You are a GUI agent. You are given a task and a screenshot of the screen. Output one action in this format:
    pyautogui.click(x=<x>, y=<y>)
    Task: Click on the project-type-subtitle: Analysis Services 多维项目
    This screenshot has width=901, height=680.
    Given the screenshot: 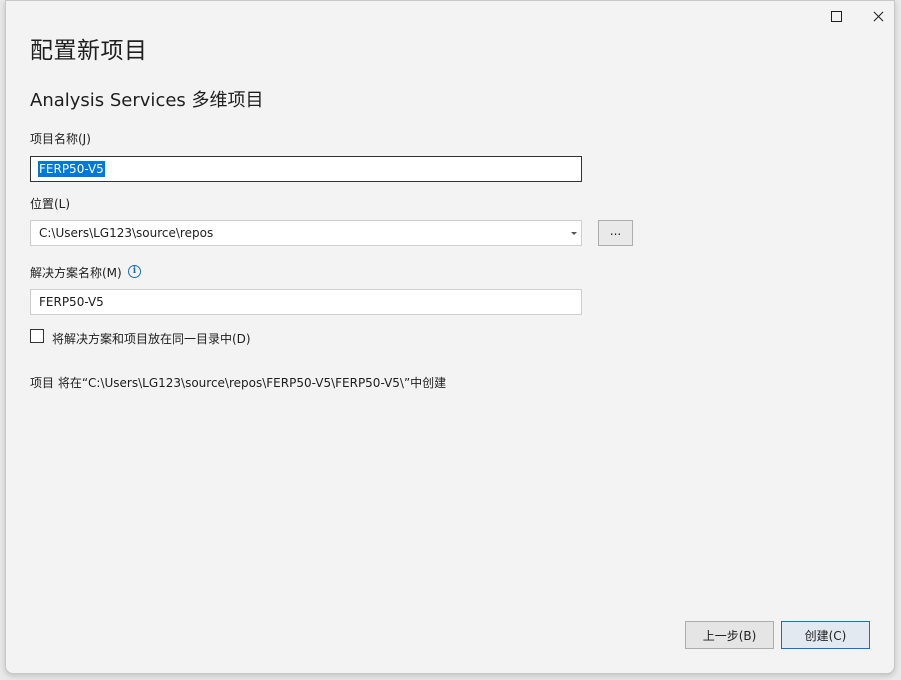 What is the action you would take?
    pyautogui.click(x=147, y=100)
    